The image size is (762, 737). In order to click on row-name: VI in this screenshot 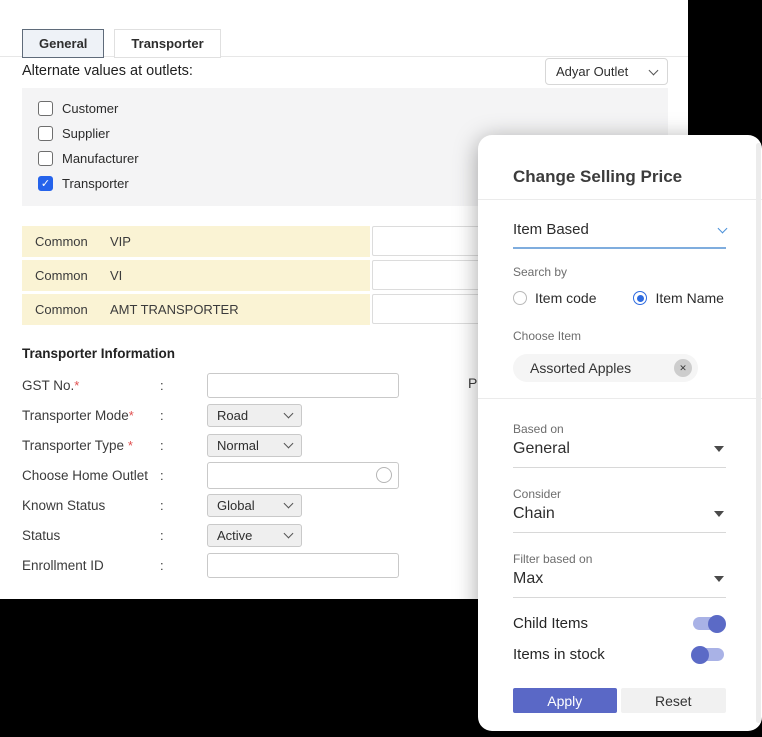, I will do `click(116, 275)`.